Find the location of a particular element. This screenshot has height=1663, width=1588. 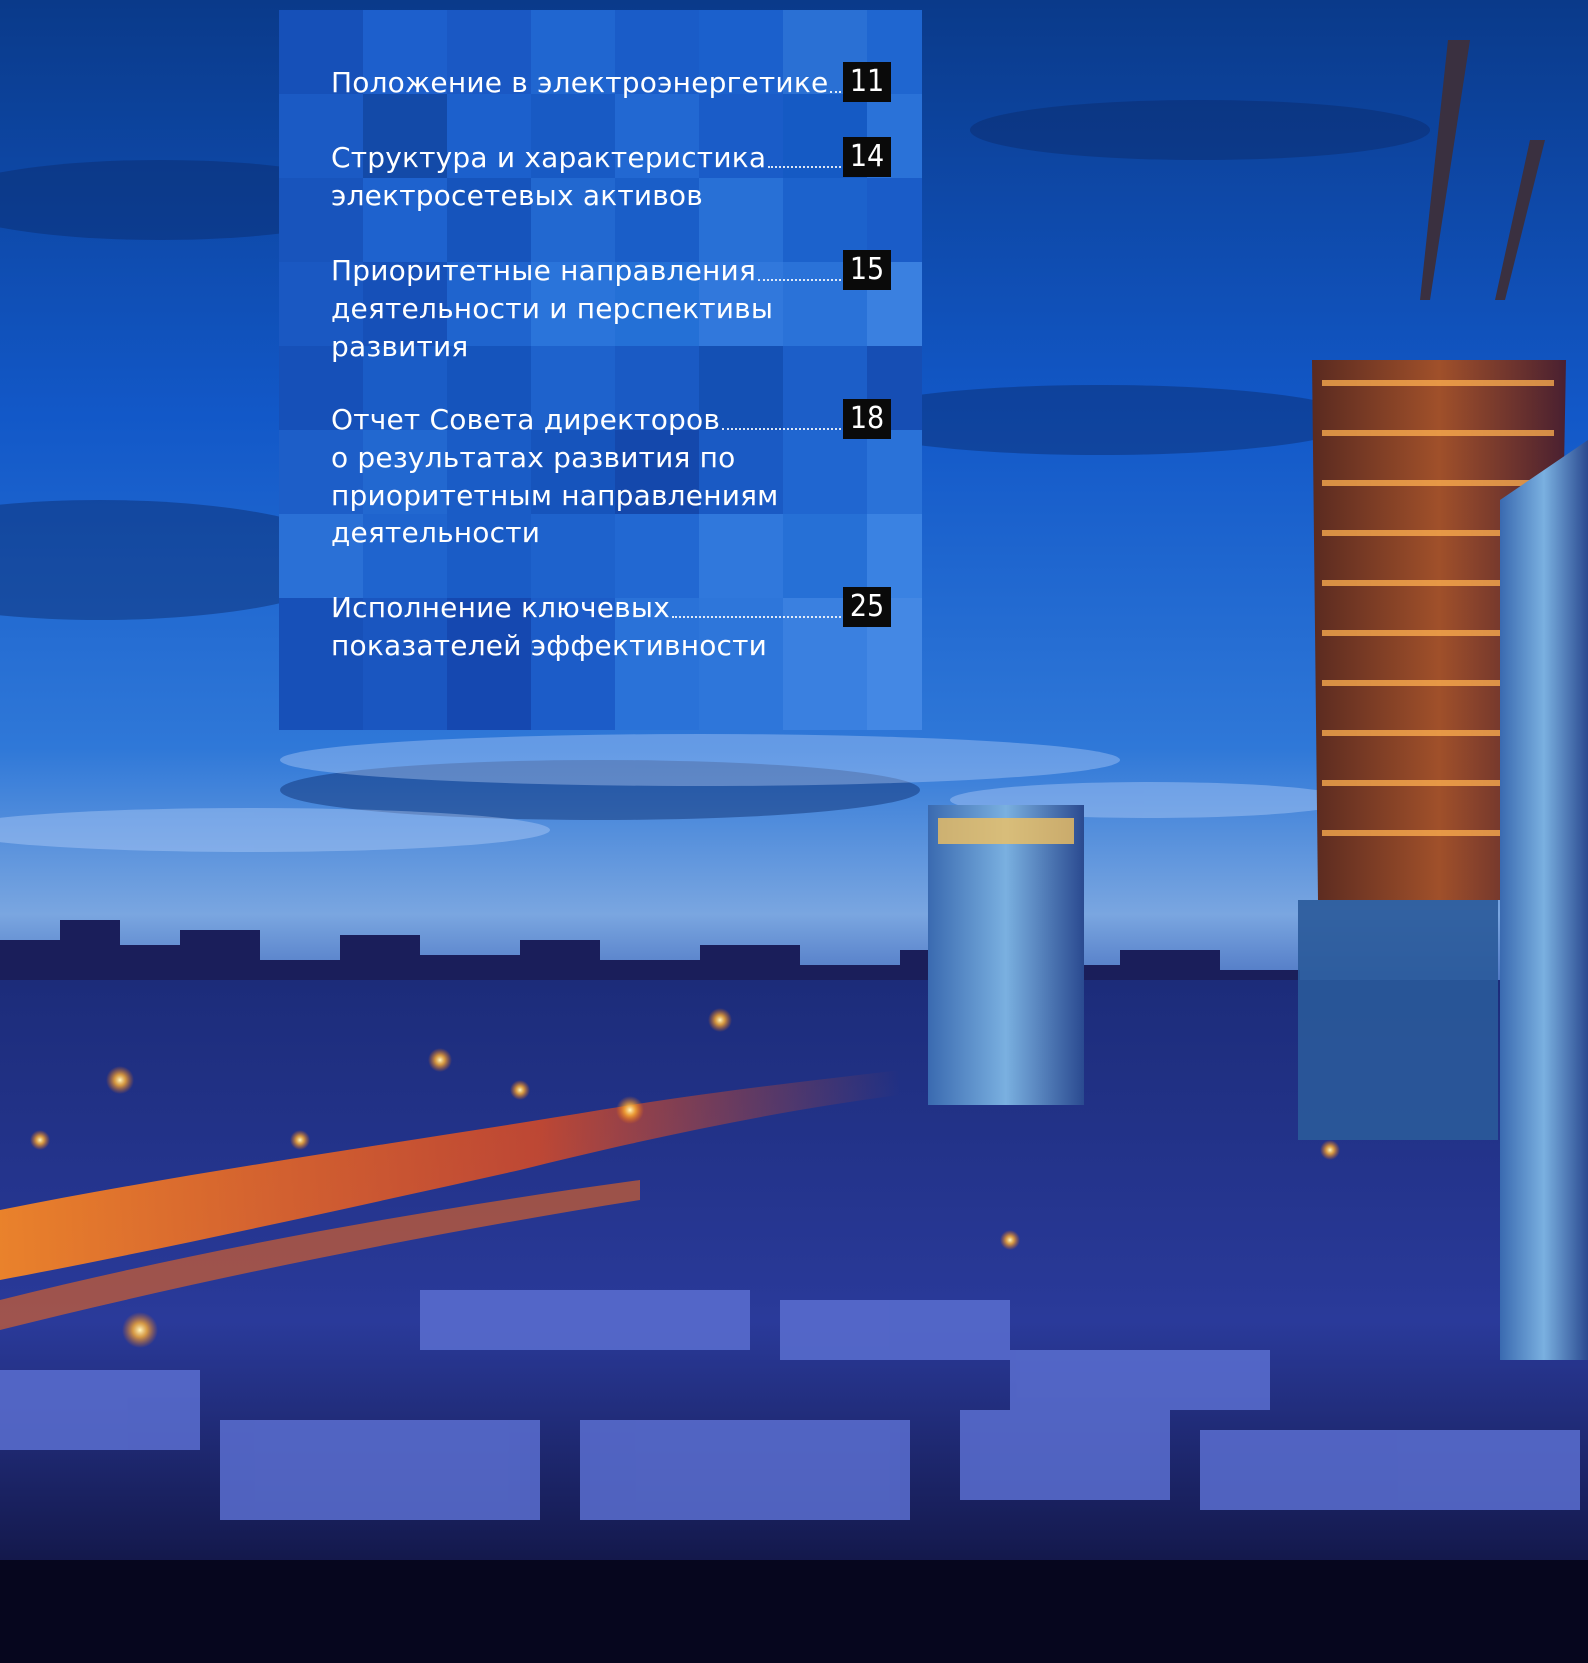

toc-entry-row: Приоритетные направления 15 is located at coordinates (611, 270).